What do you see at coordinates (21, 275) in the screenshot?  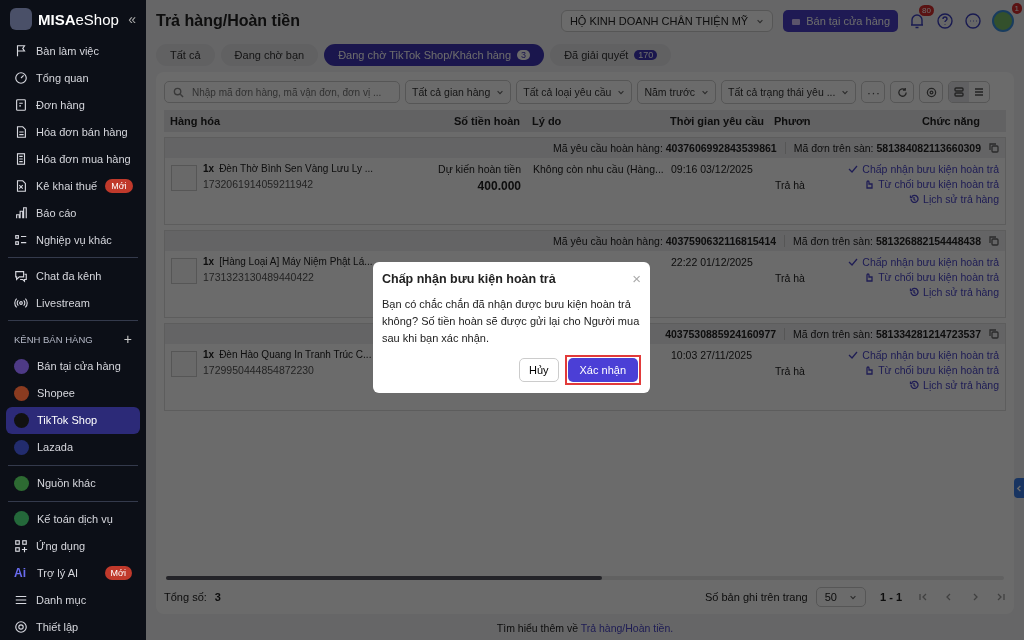 I see `chat-icon` at bounding box center [21, 275].